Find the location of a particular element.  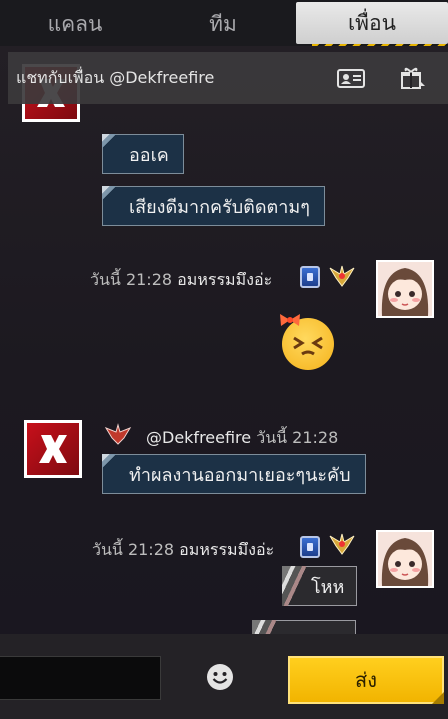

chat-bubble: ทำผลงานออกมาเยอะๆนะคับ is located at coordinates (234, 474).